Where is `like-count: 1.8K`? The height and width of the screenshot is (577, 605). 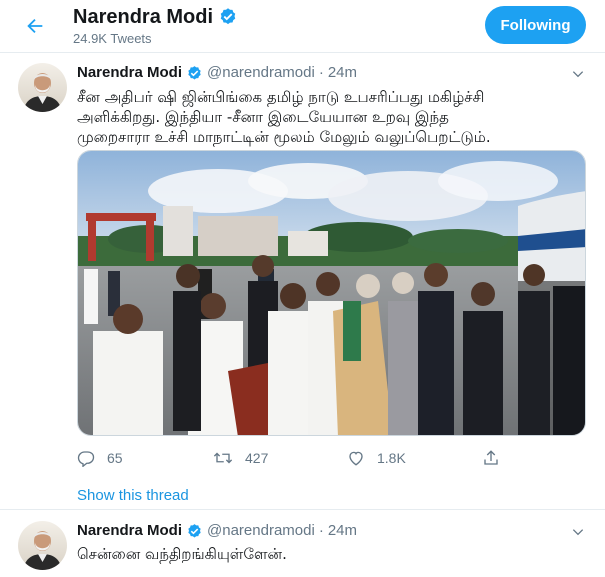 like-count: 1.8K is located at coordinates (391, 458).